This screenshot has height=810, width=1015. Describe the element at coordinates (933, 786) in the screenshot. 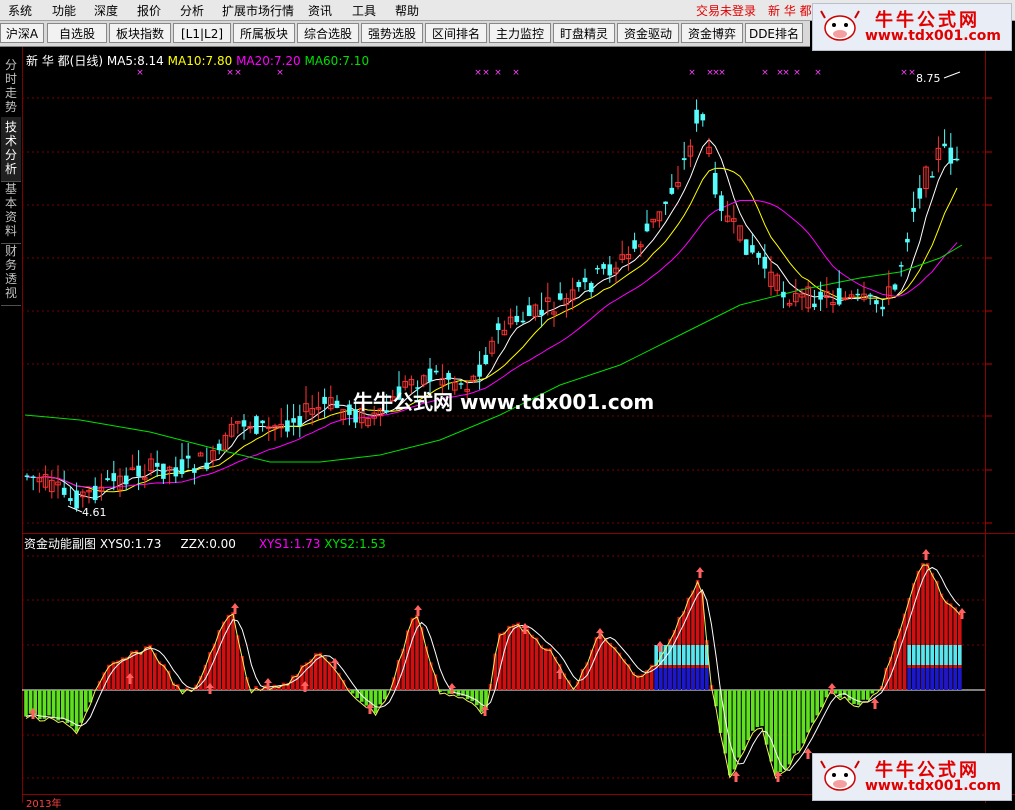

I see `logo-bottom-url: www.tdx001.com` at that location.